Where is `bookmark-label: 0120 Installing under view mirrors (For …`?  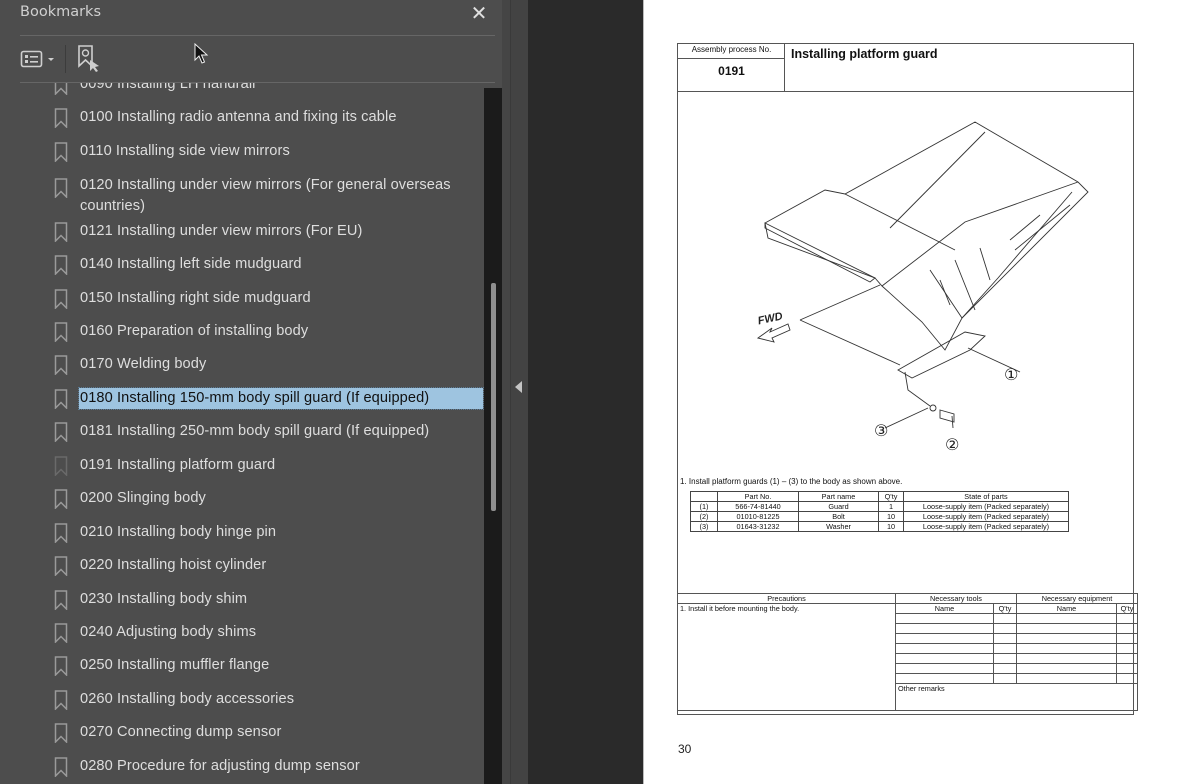
bookmark-label: 0120 Installing under view mirrors (For … is located at coordinates (265, 195).